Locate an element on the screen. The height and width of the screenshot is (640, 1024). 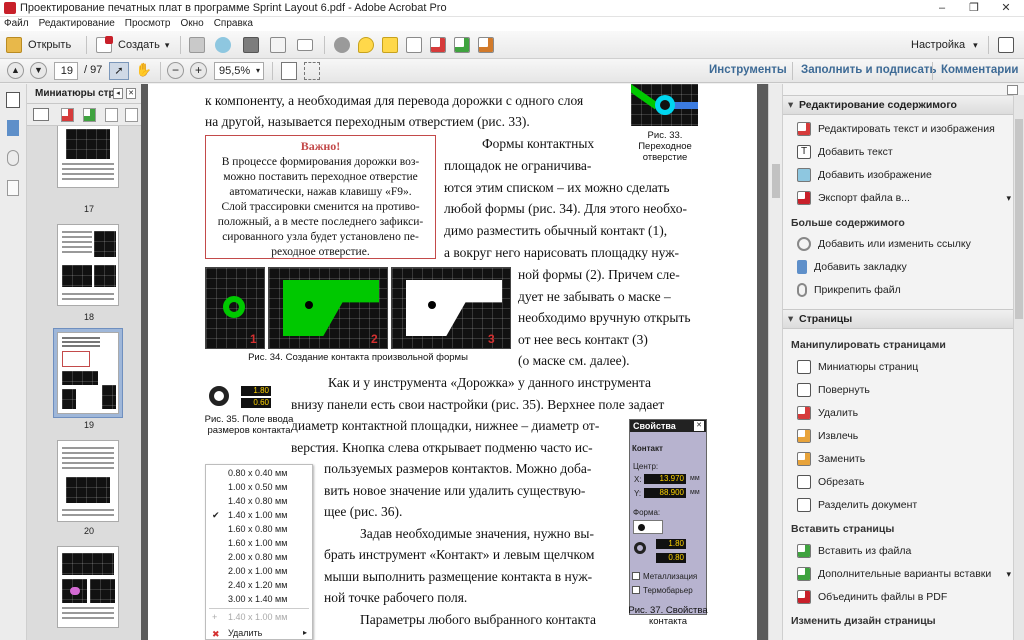
zoom-out-button: − is located at coordinates (175, 70).